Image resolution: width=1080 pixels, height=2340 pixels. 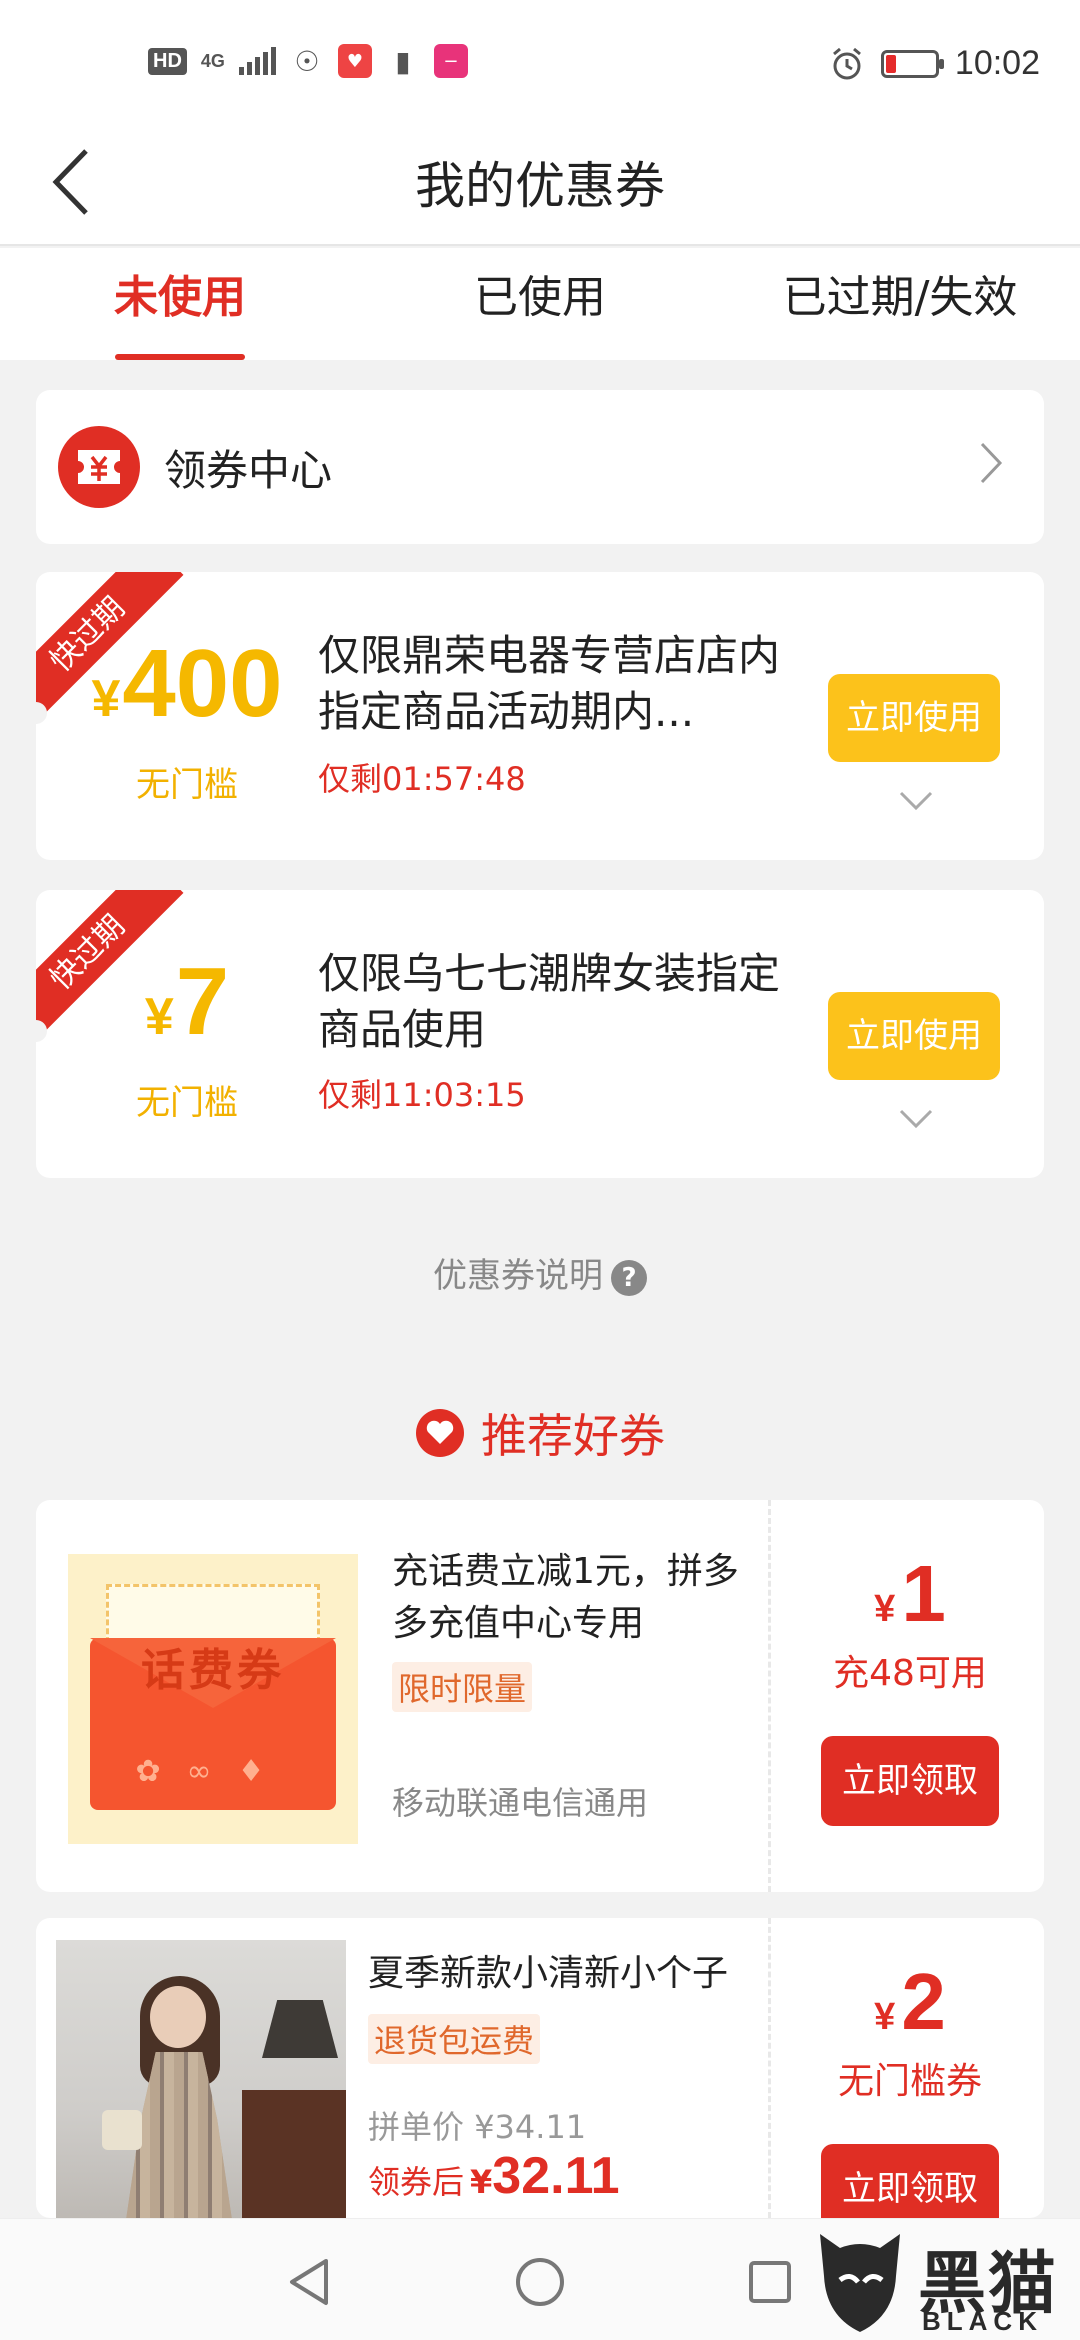 I want to click on black-cat-logo-icon, so click(x=860, y=2283).